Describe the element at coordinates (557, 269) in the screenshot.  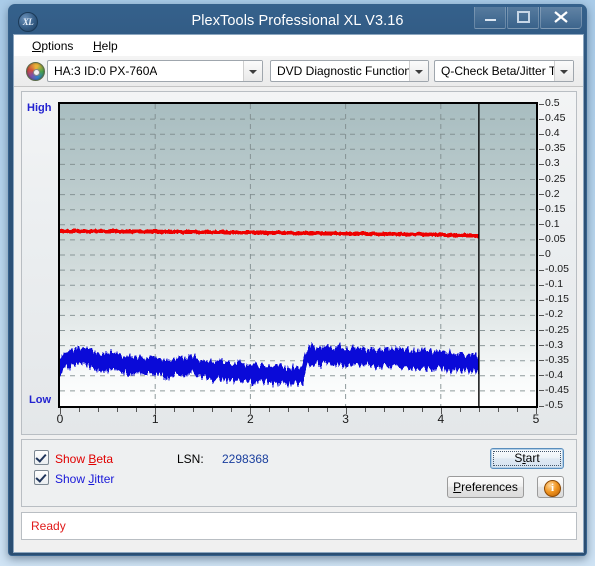
I see `y-tick-label: -0.05` at that location.